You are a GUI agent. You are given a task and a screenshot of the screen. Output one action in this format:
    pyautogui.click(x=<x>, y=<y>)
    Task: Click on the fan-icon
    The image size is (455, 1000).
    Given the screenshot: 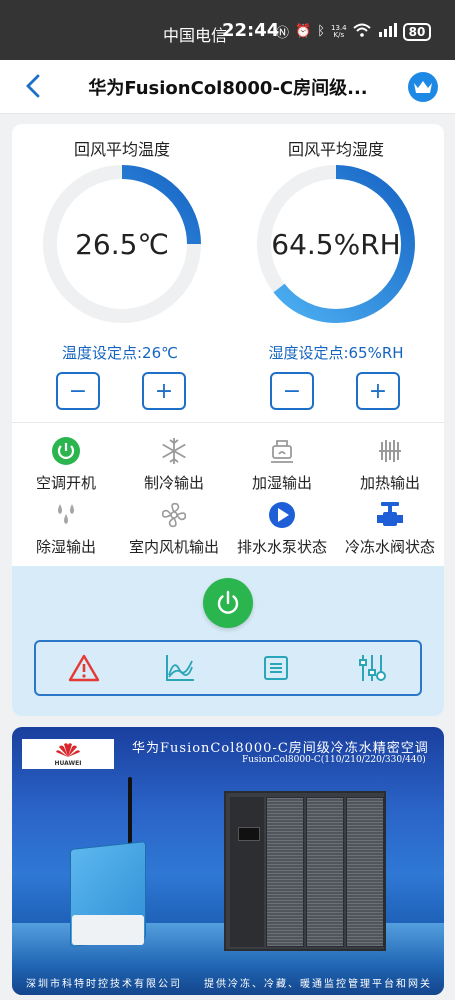 What is the action you would take?
    pyautogui.click(x=174, y=515)
    